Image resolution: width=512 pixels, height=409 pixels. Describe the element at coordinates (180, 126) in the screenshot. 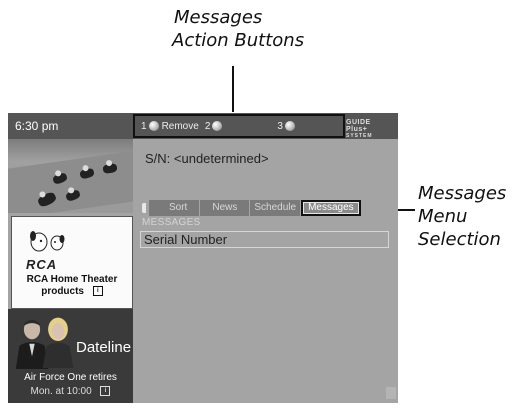

I see `button-label: Remove` at that location.